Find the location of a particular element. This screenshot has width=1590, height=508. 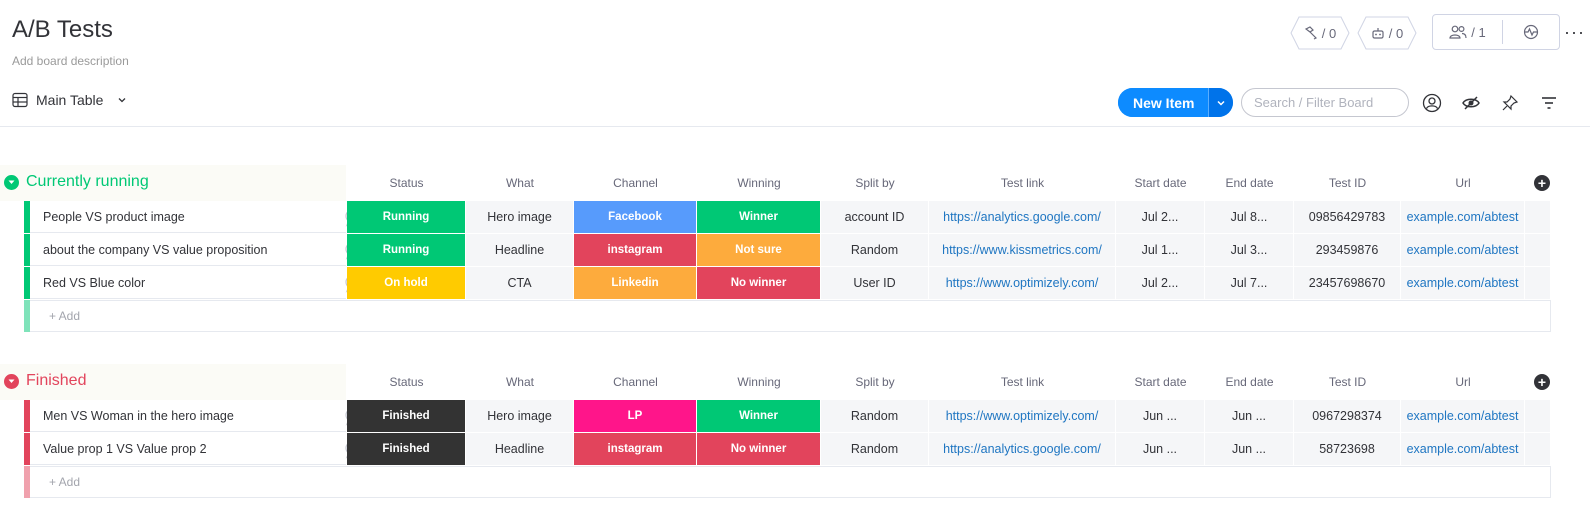

view-selector: Main Table is located at coordinates (69, 100).